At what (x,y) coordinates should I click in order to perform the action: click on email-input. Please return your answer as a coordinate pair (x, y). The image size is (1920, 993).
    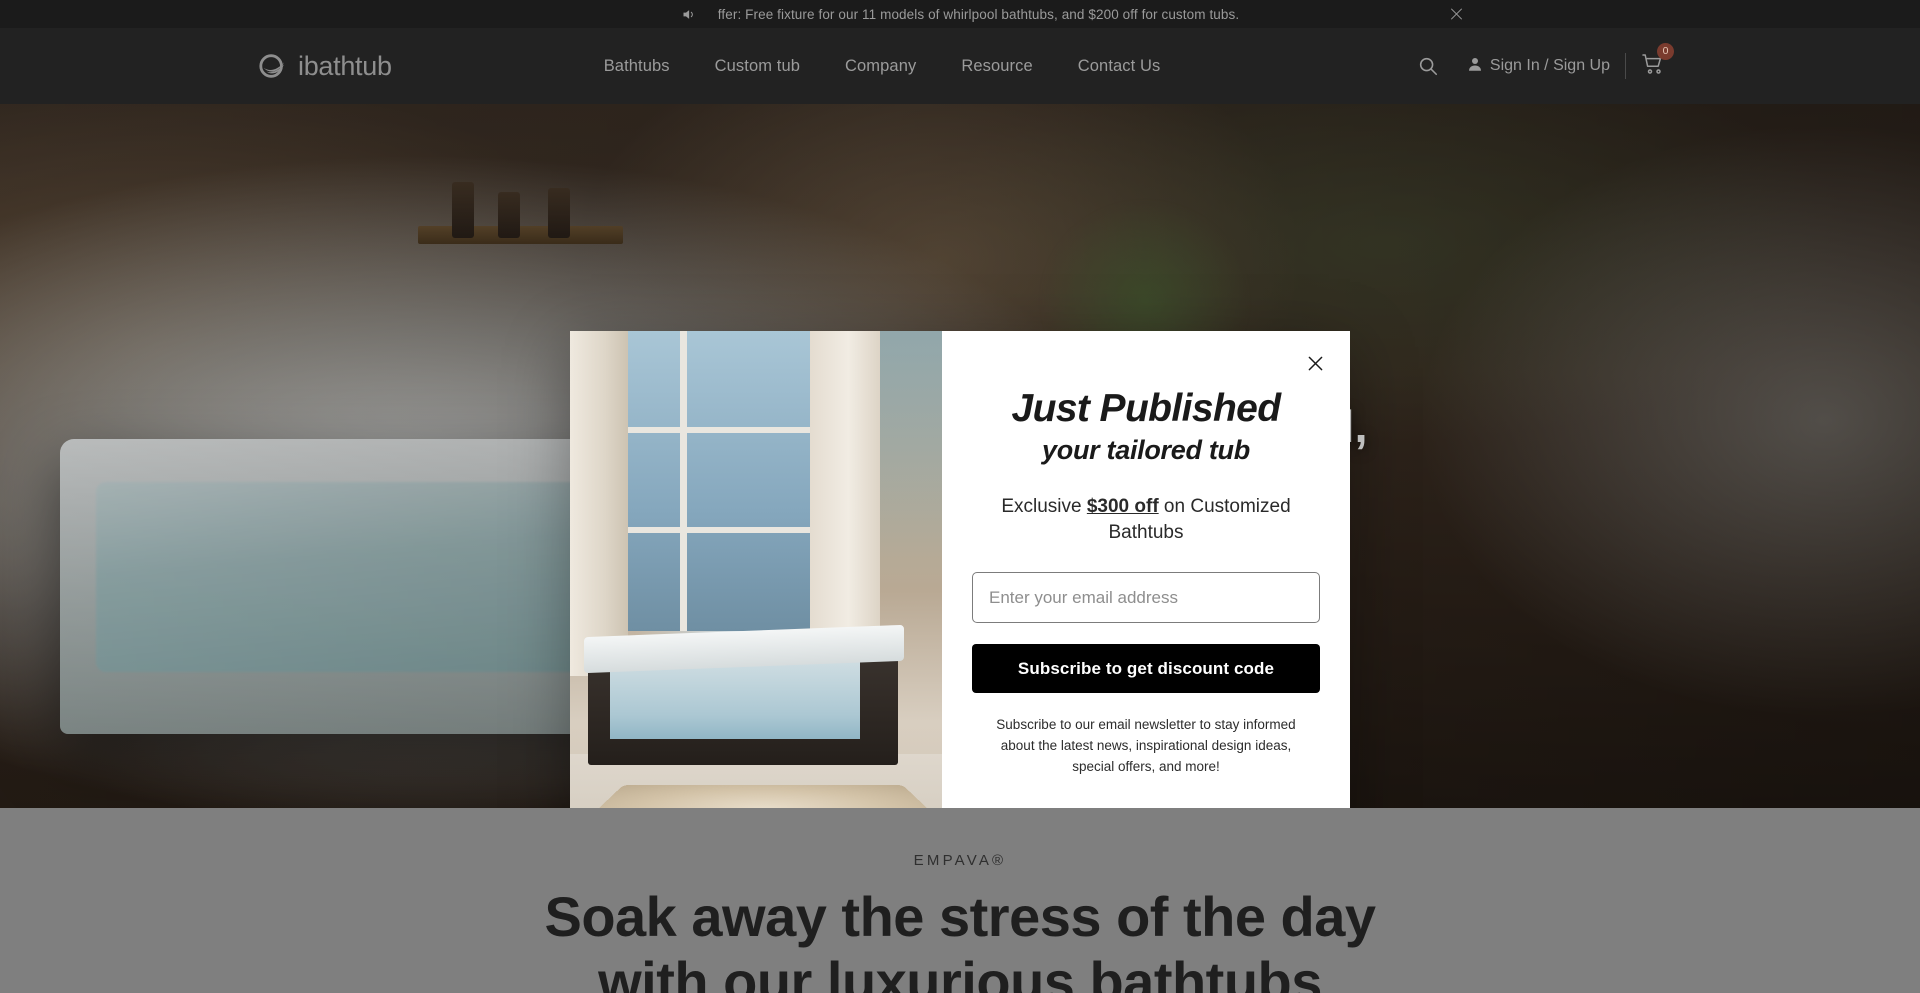
    Looking at the image, I should click on (1146, 598).